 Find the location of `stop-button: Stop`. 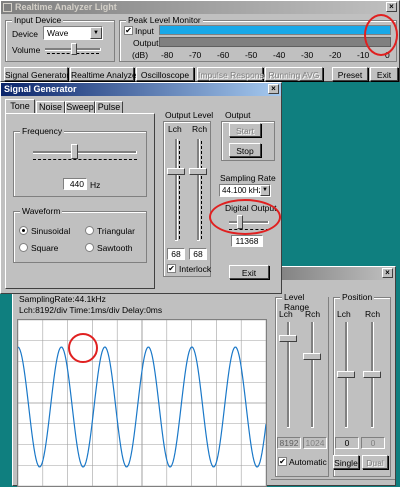

stop-button: Stop is located at coordinates (245, 150).